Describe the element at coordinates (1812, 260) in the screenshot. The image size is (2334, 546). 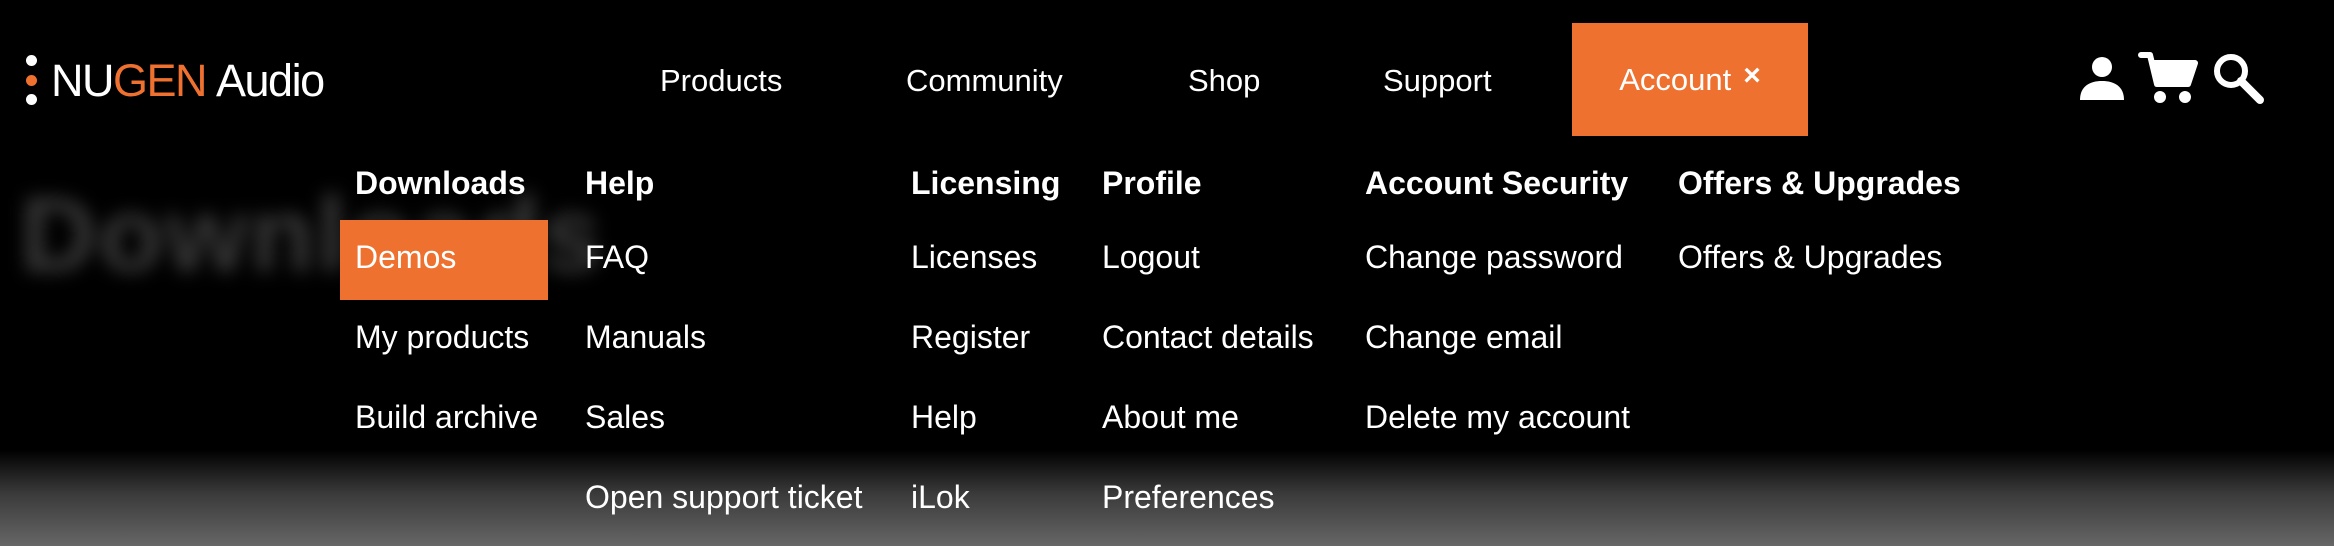
I see `menu-item-offers-upgrades: Offers & Upgrades` at that location.